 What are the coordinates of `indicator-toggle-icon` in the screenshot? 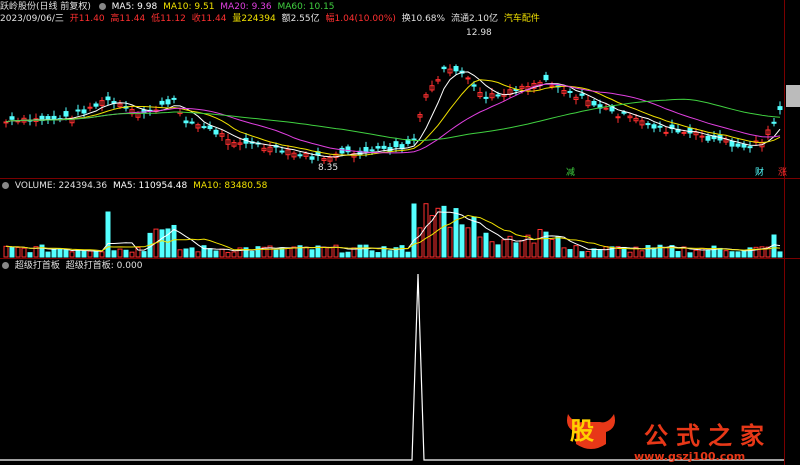 It's located at (5, 265).